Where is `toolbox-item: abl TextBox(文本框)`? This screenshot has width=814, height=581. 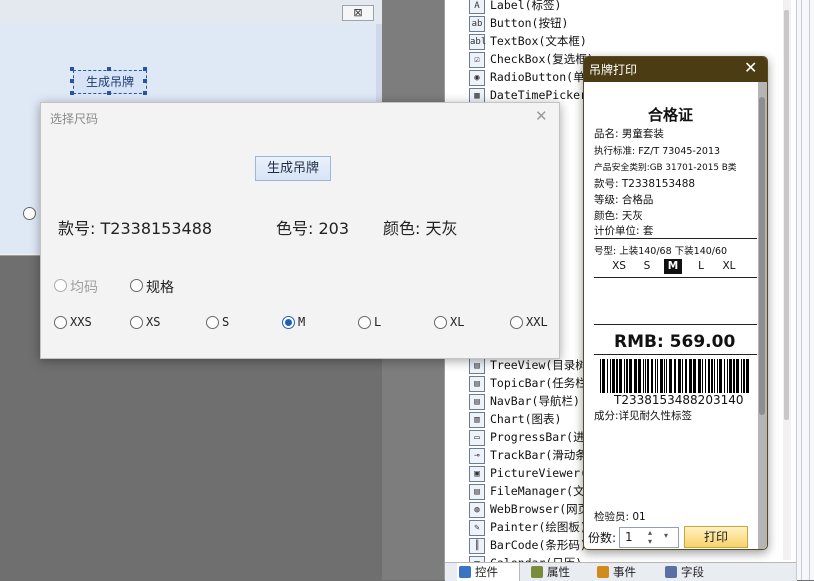
toolbox-item: abl TextBox(文本框) is located at coordinates (634, 41).